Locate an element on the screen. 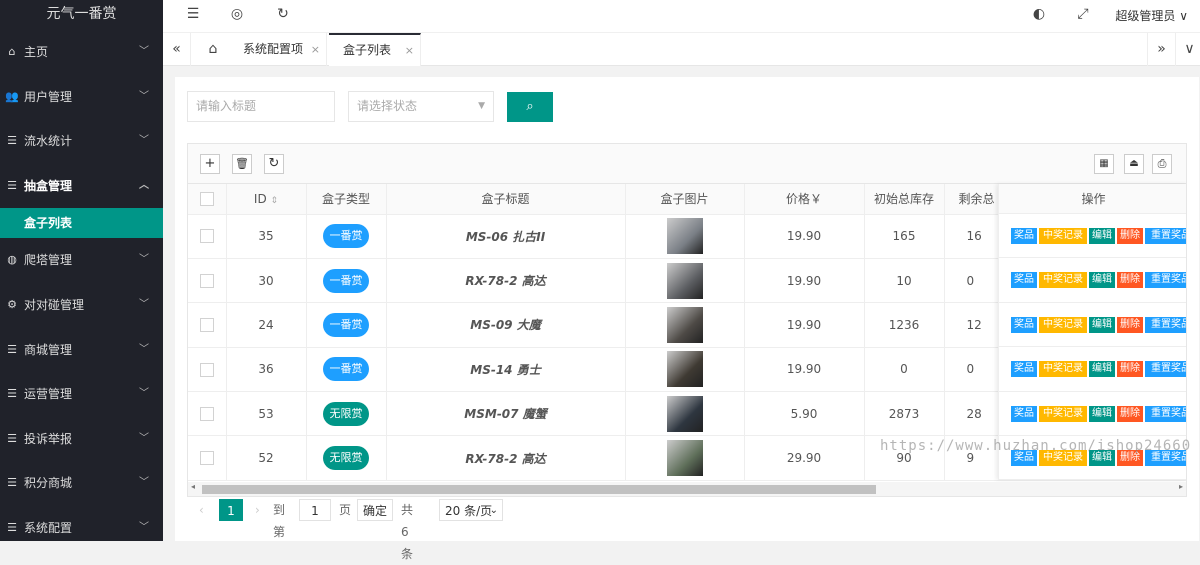  type-cell: 无限赏 is located at coordinates (346, 458).